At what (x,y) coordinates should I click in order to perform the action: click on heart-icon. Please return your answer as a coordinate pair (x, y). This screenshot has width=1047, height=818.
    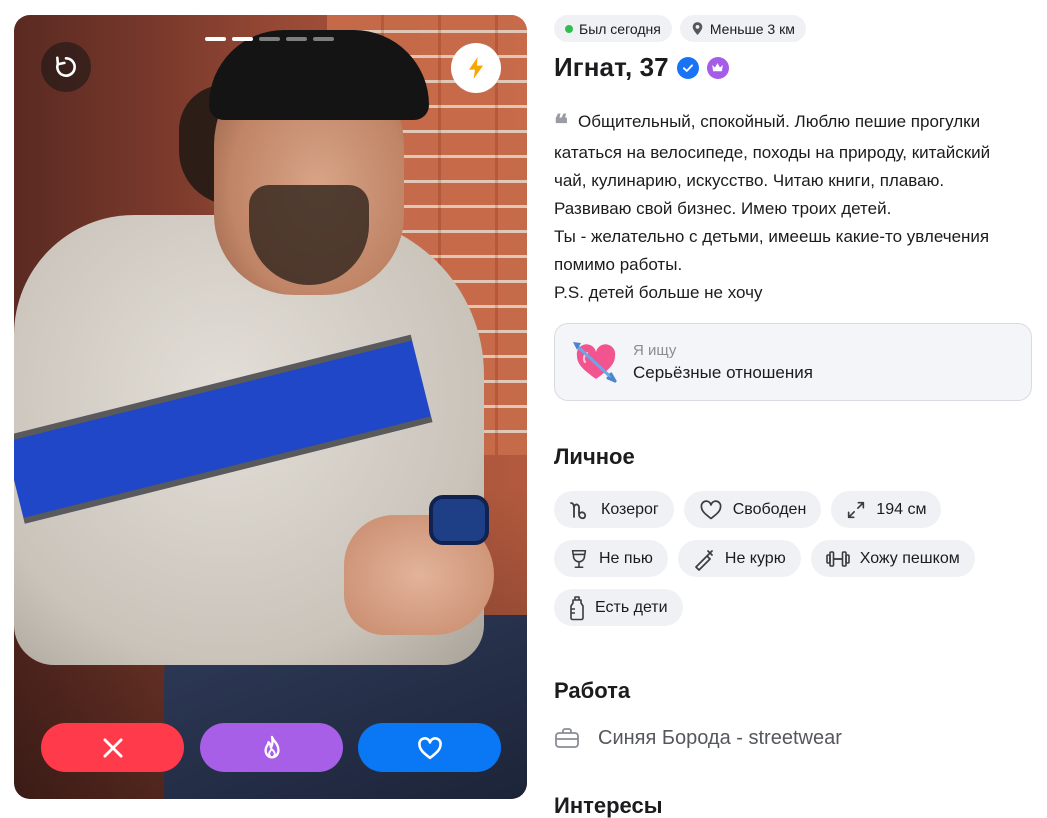
    Looking at the image, I should click on (429, 747).